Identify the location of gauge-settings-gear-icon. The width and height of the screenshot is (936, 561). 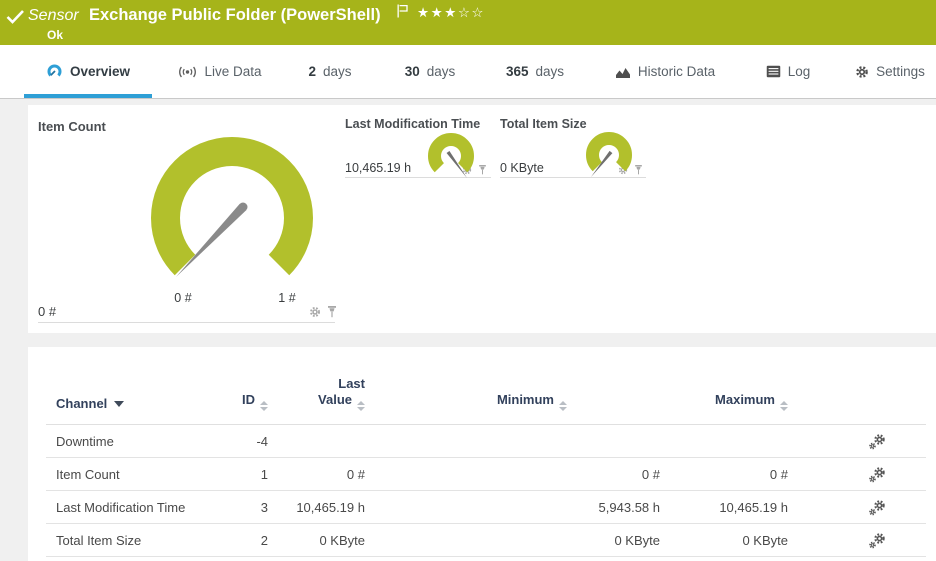
(315, 312).